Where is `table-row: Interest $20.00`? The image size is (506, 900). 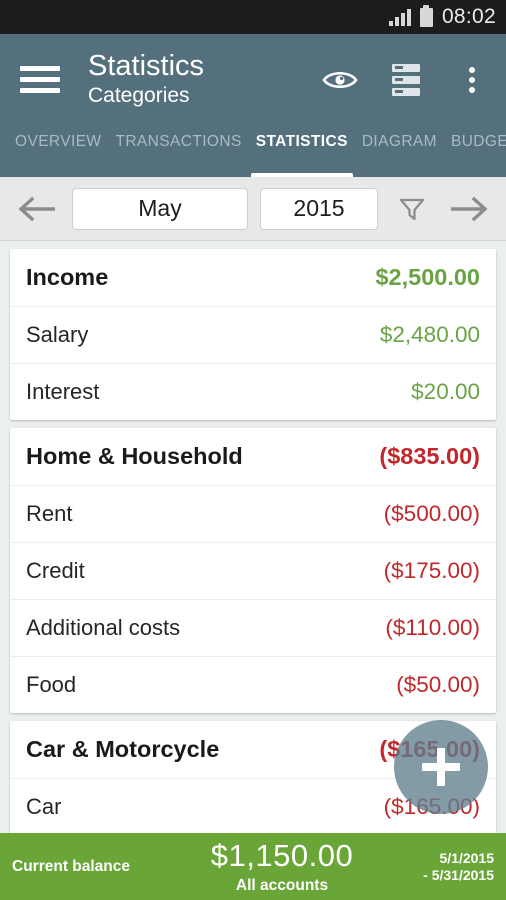 table-row: Interest $20.00 is located at coordinates (253, 391).